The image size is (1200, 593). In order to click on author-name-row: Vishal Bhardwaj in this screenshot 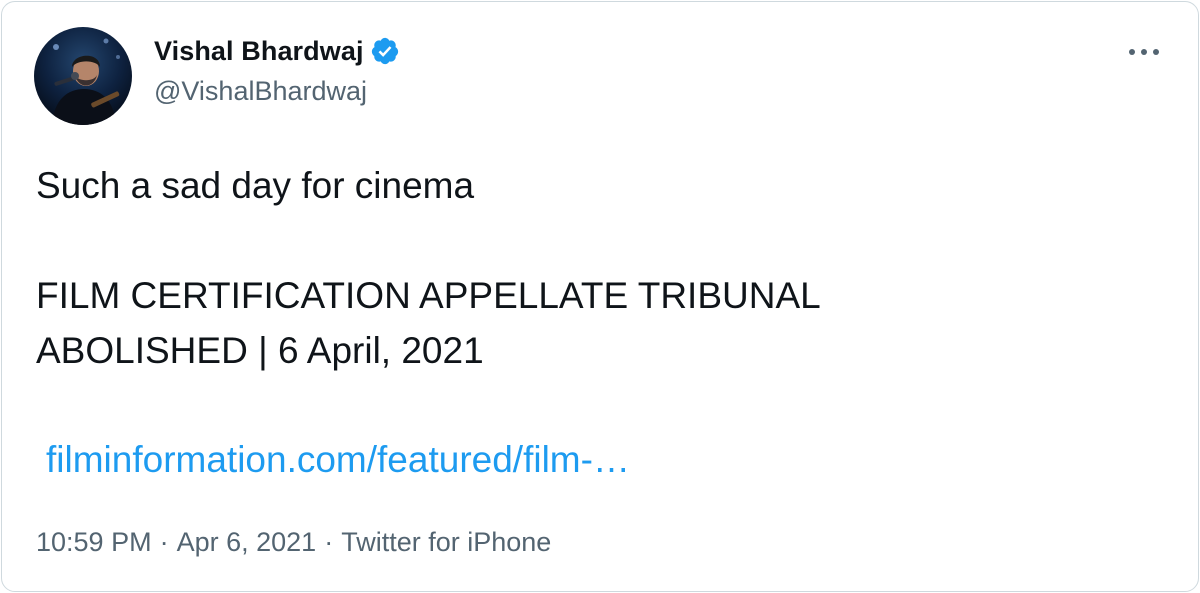, I will do `click(277, 51)`.